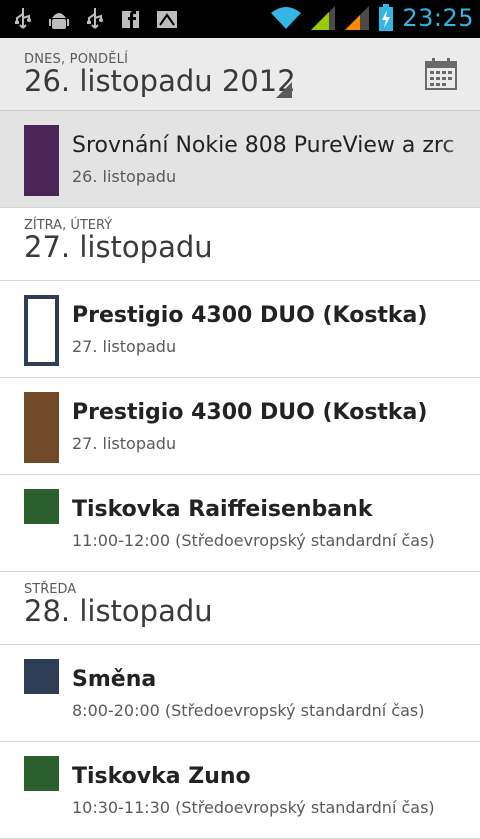 This screenshot has height=839, width=480. Describe the element at coordinates (372, 18) in the screenshot. I see `system-icons: 23:25` at that location.